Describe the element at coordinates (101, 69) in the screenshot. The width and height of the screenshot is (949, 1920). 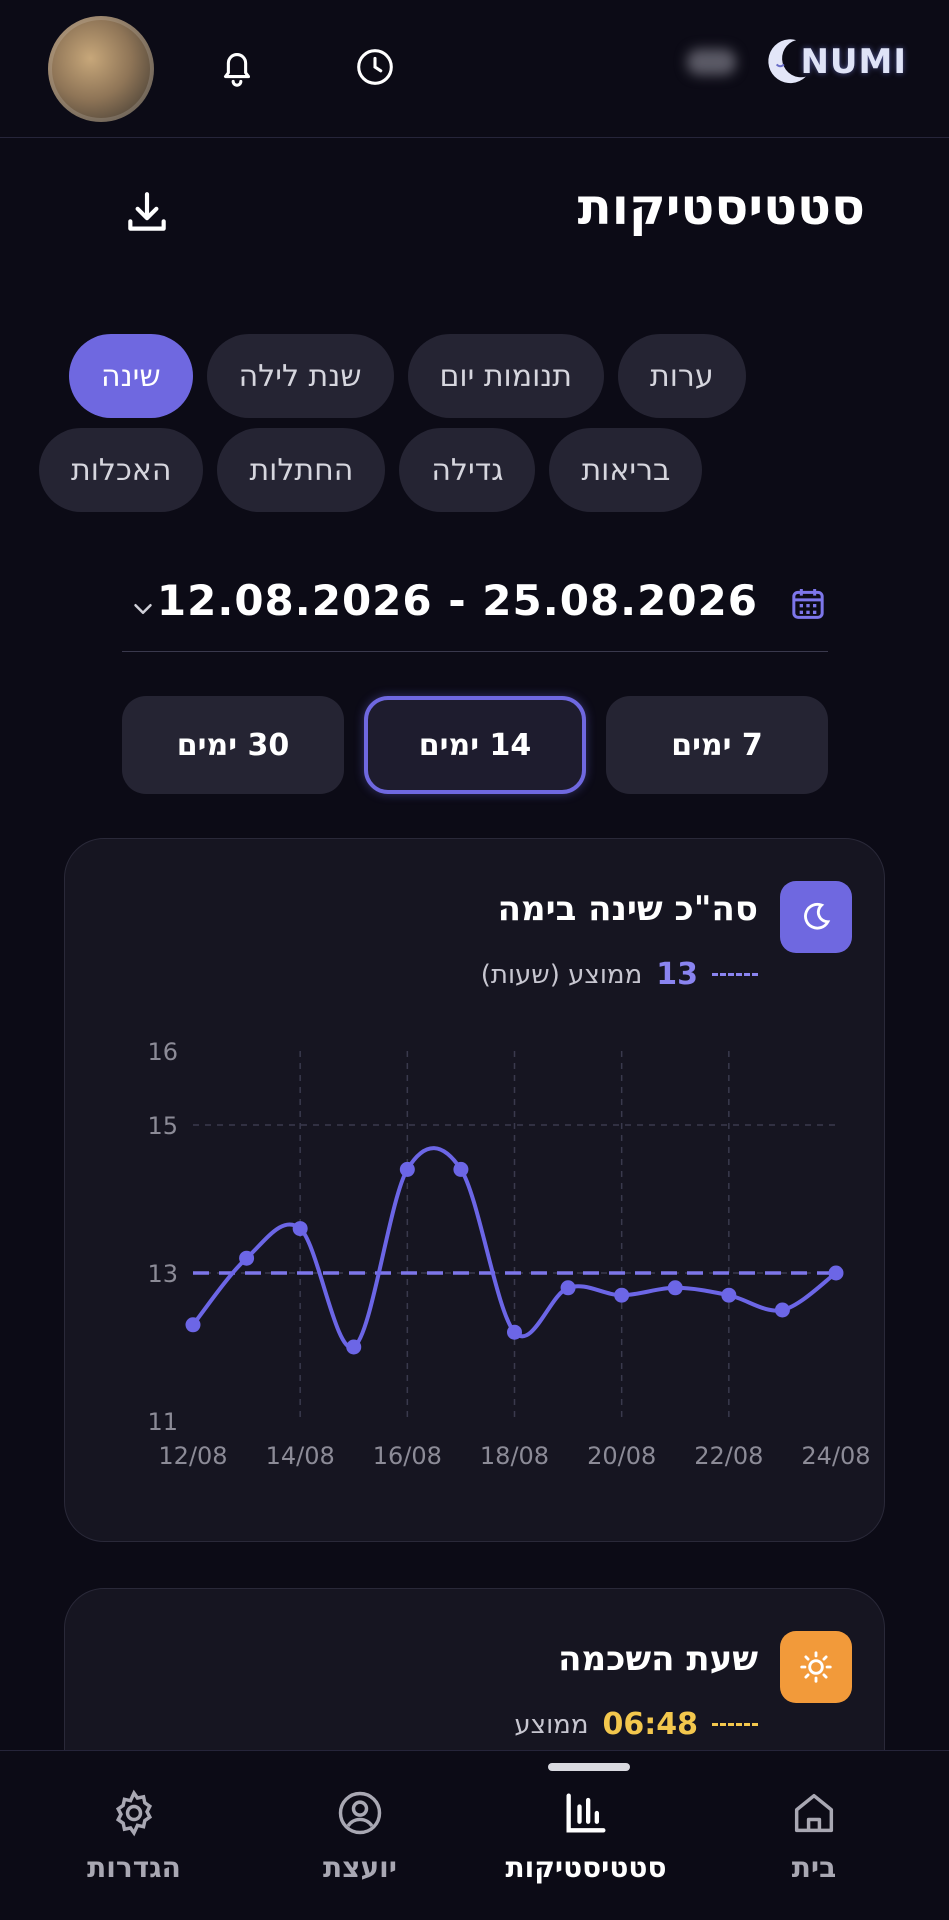
I see `avatar` at that location.